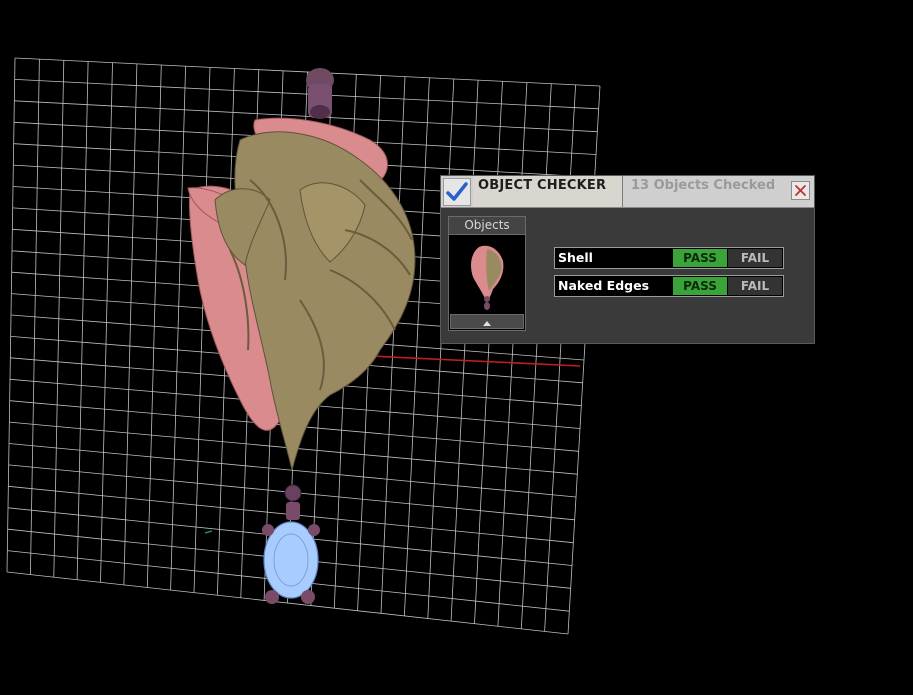 The width and height of the screenshot is (913, 695). I want to click on pendant-bail, so click(320, 93).